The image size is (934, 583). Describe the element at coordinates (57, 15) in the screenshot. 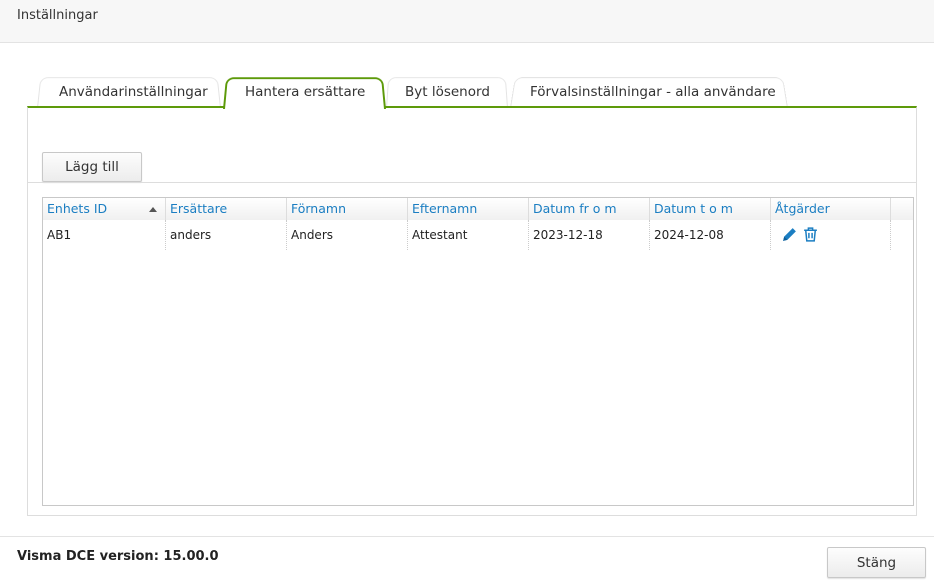

I see `window-title: Inställningar` at that location.